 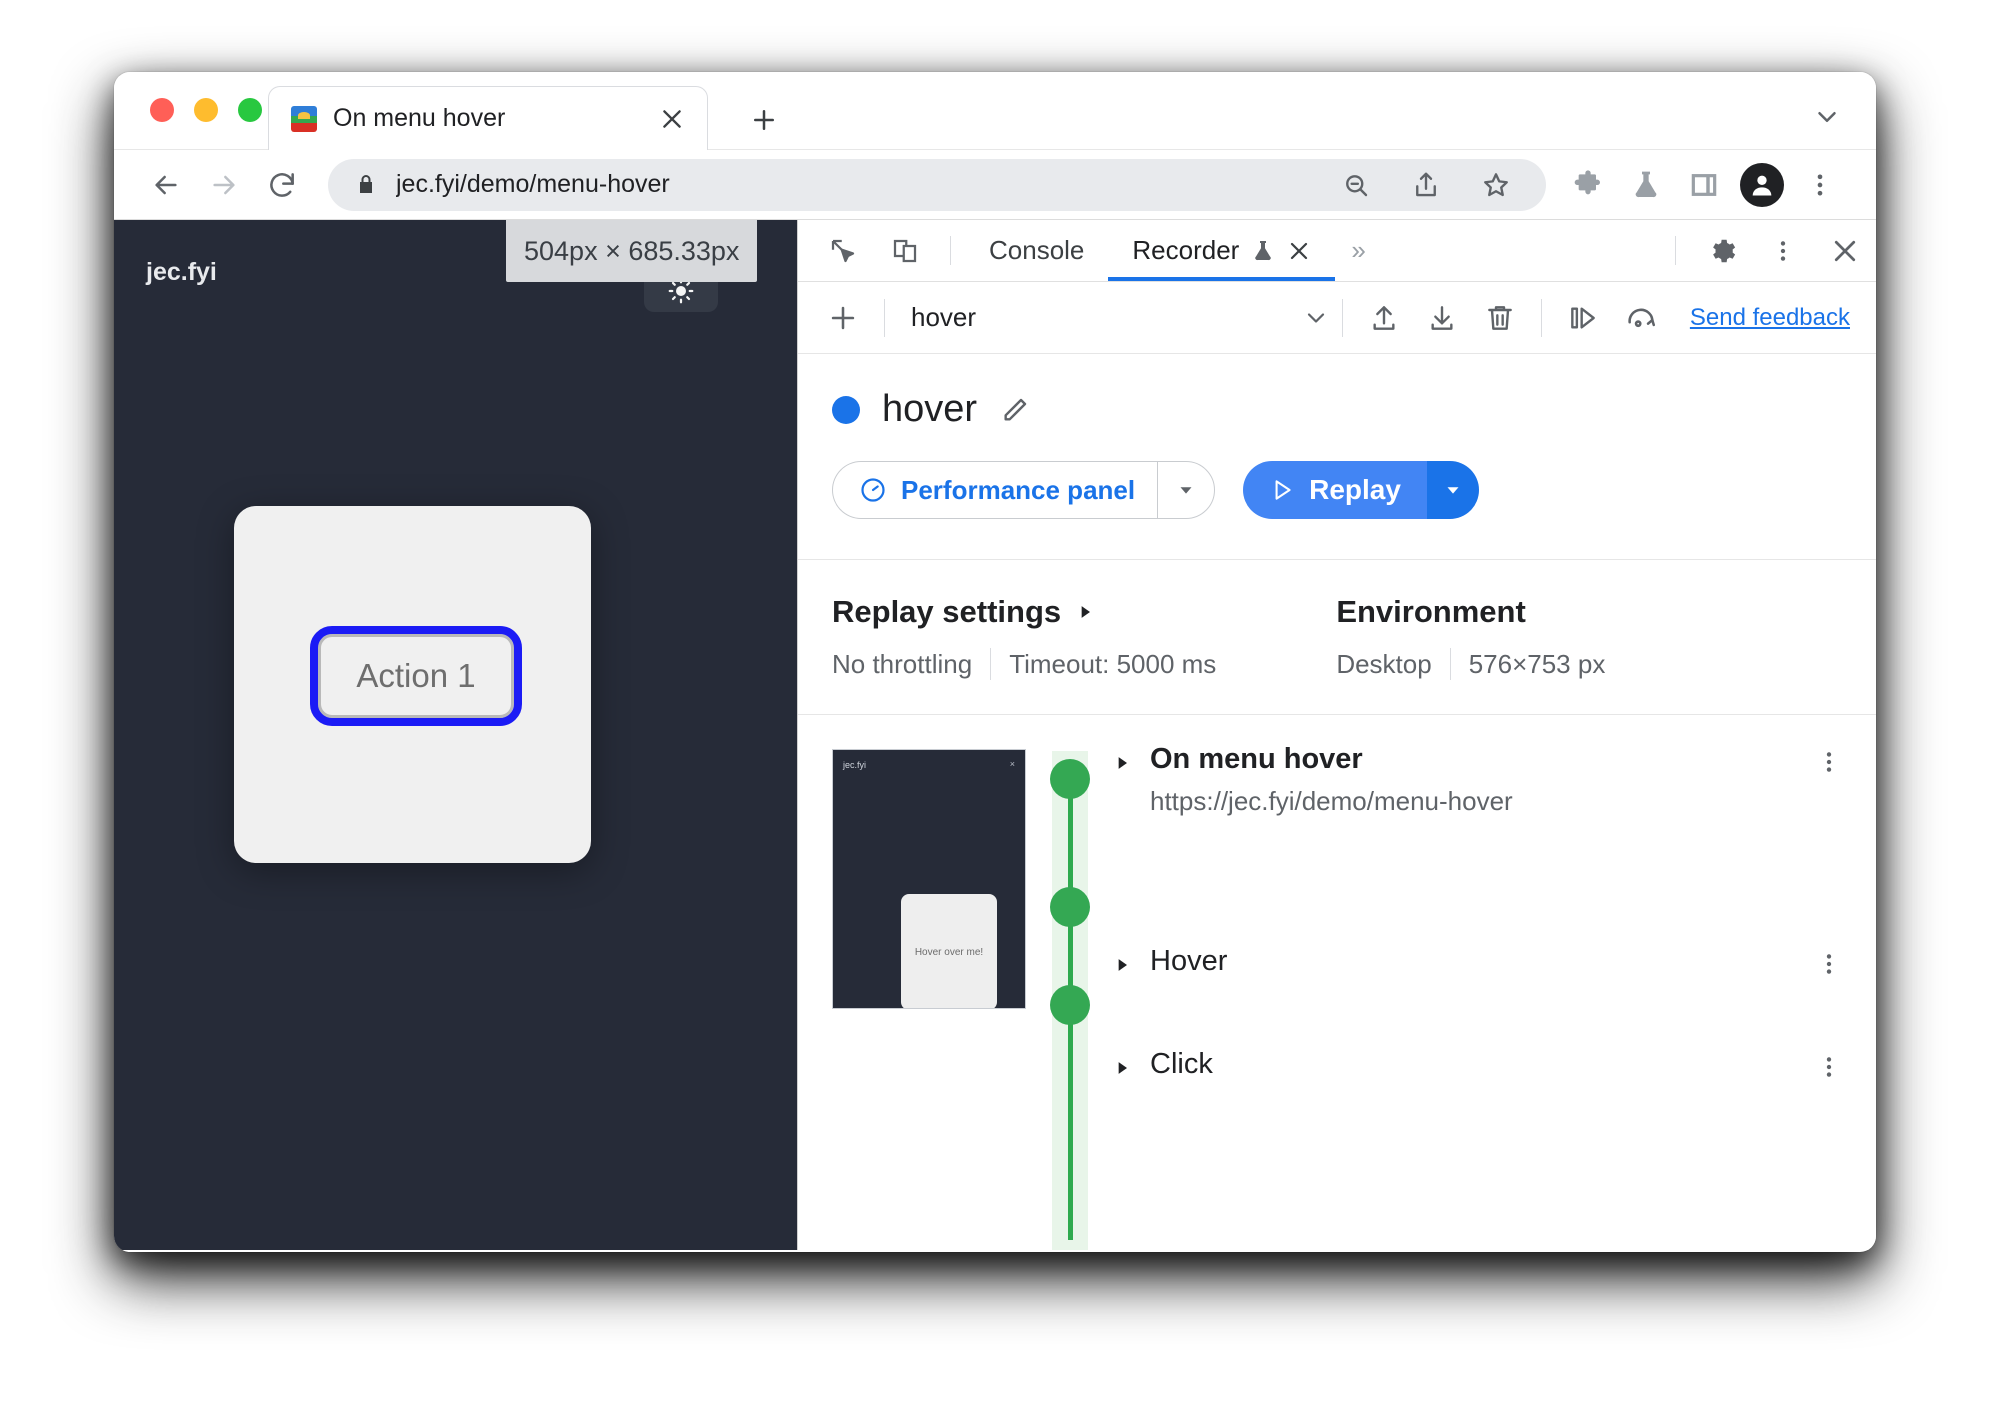 What do you see at coordinates (166, 185) in the screenshot?
I see `back-button` at bounding box center [166, 185].